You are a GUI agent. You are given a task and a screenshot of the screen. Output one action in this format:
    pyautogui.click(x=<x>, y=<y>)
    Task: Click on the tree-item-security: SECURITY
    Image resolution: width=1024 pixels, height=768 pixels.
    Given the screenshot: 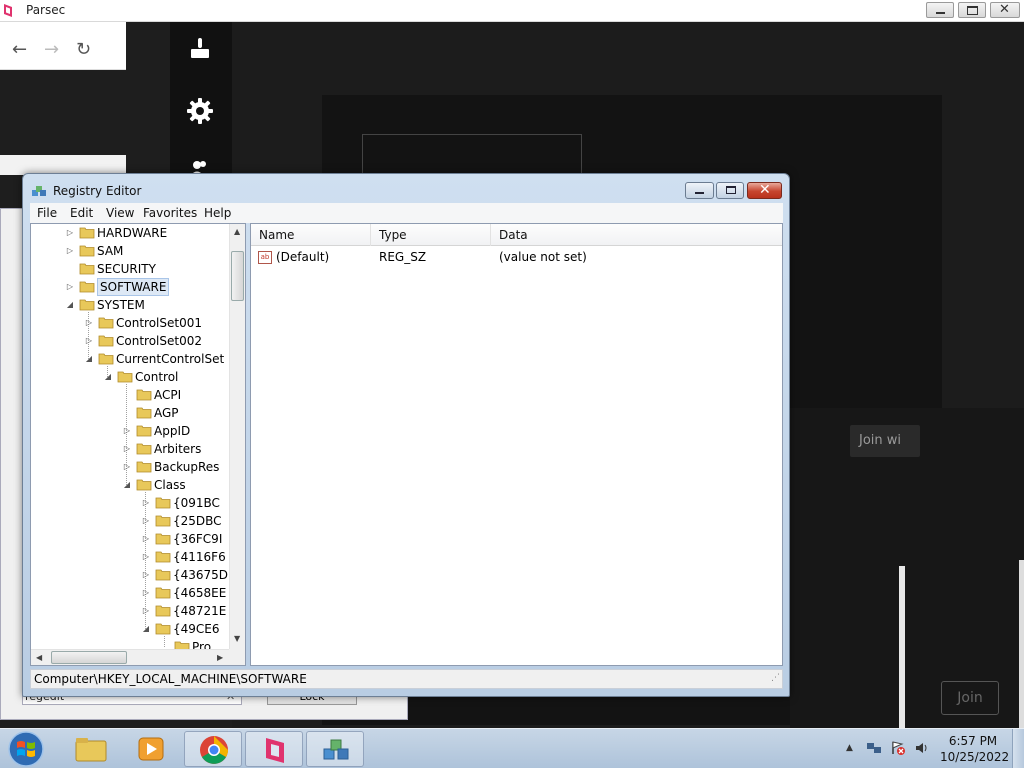 What is the action you would take?
    pyautogui.click(x=147, y=269)
    